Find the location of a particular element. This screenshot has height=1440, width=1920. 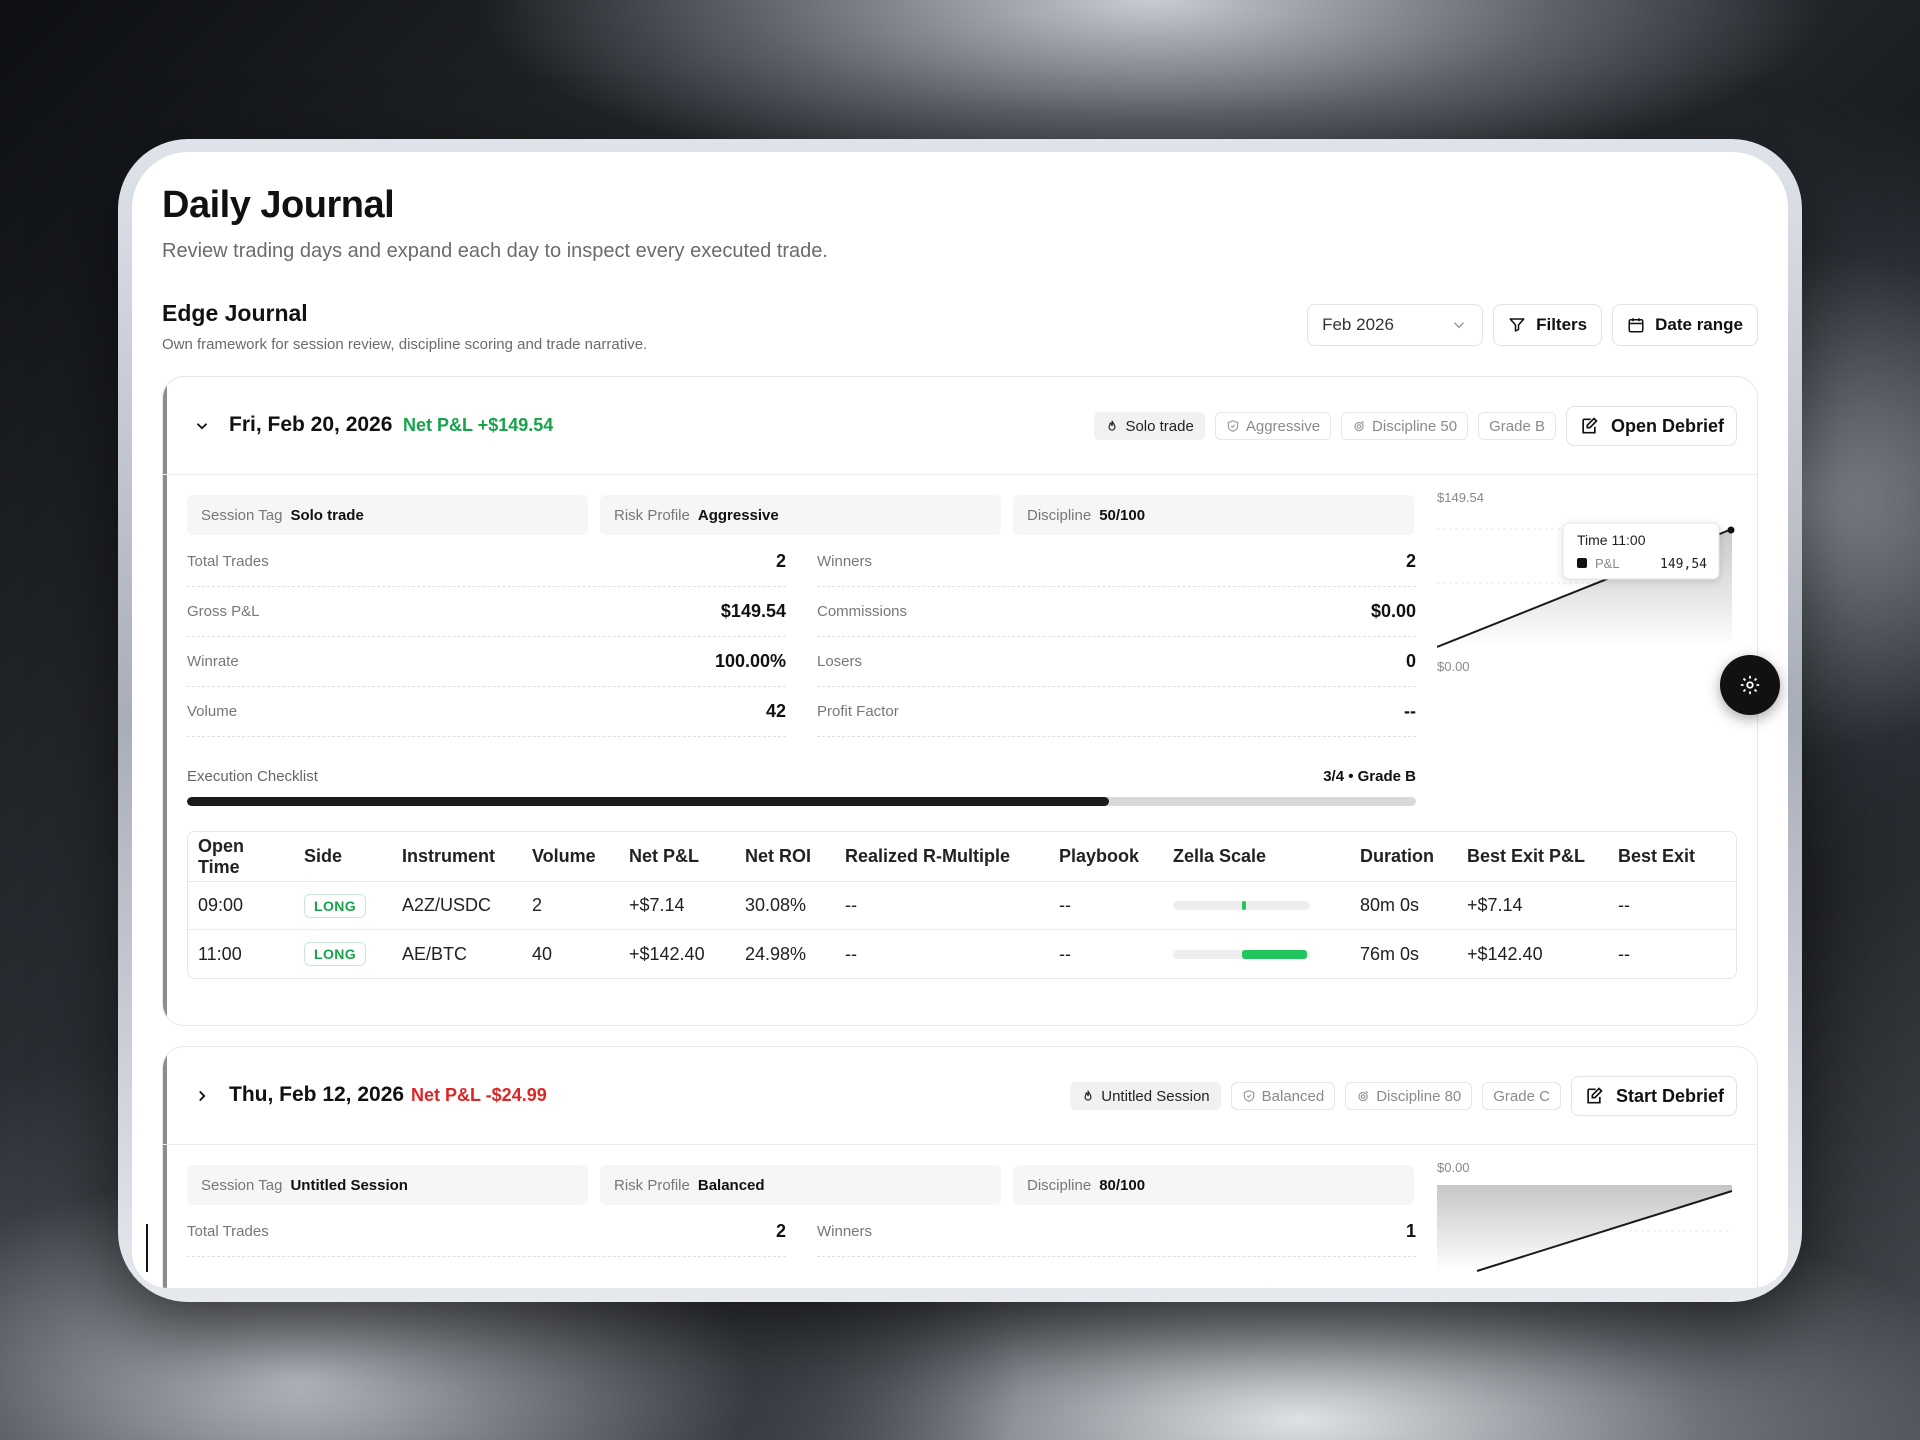

stat-profit-factor: Profit Factor -- is located at coordinates (1116, 712).